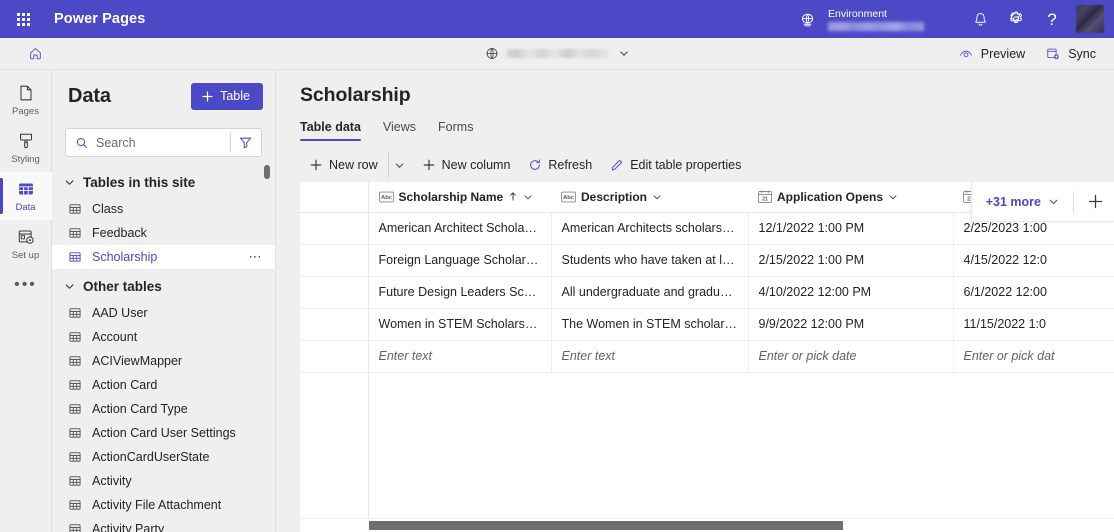 Image resolution: width=1114 pixels, height=532 pixels. Describe the element at coordinates (163, 257) in the screenshot. I see `sidebar-table-scholarship: Scholarship ⋯` at that location.